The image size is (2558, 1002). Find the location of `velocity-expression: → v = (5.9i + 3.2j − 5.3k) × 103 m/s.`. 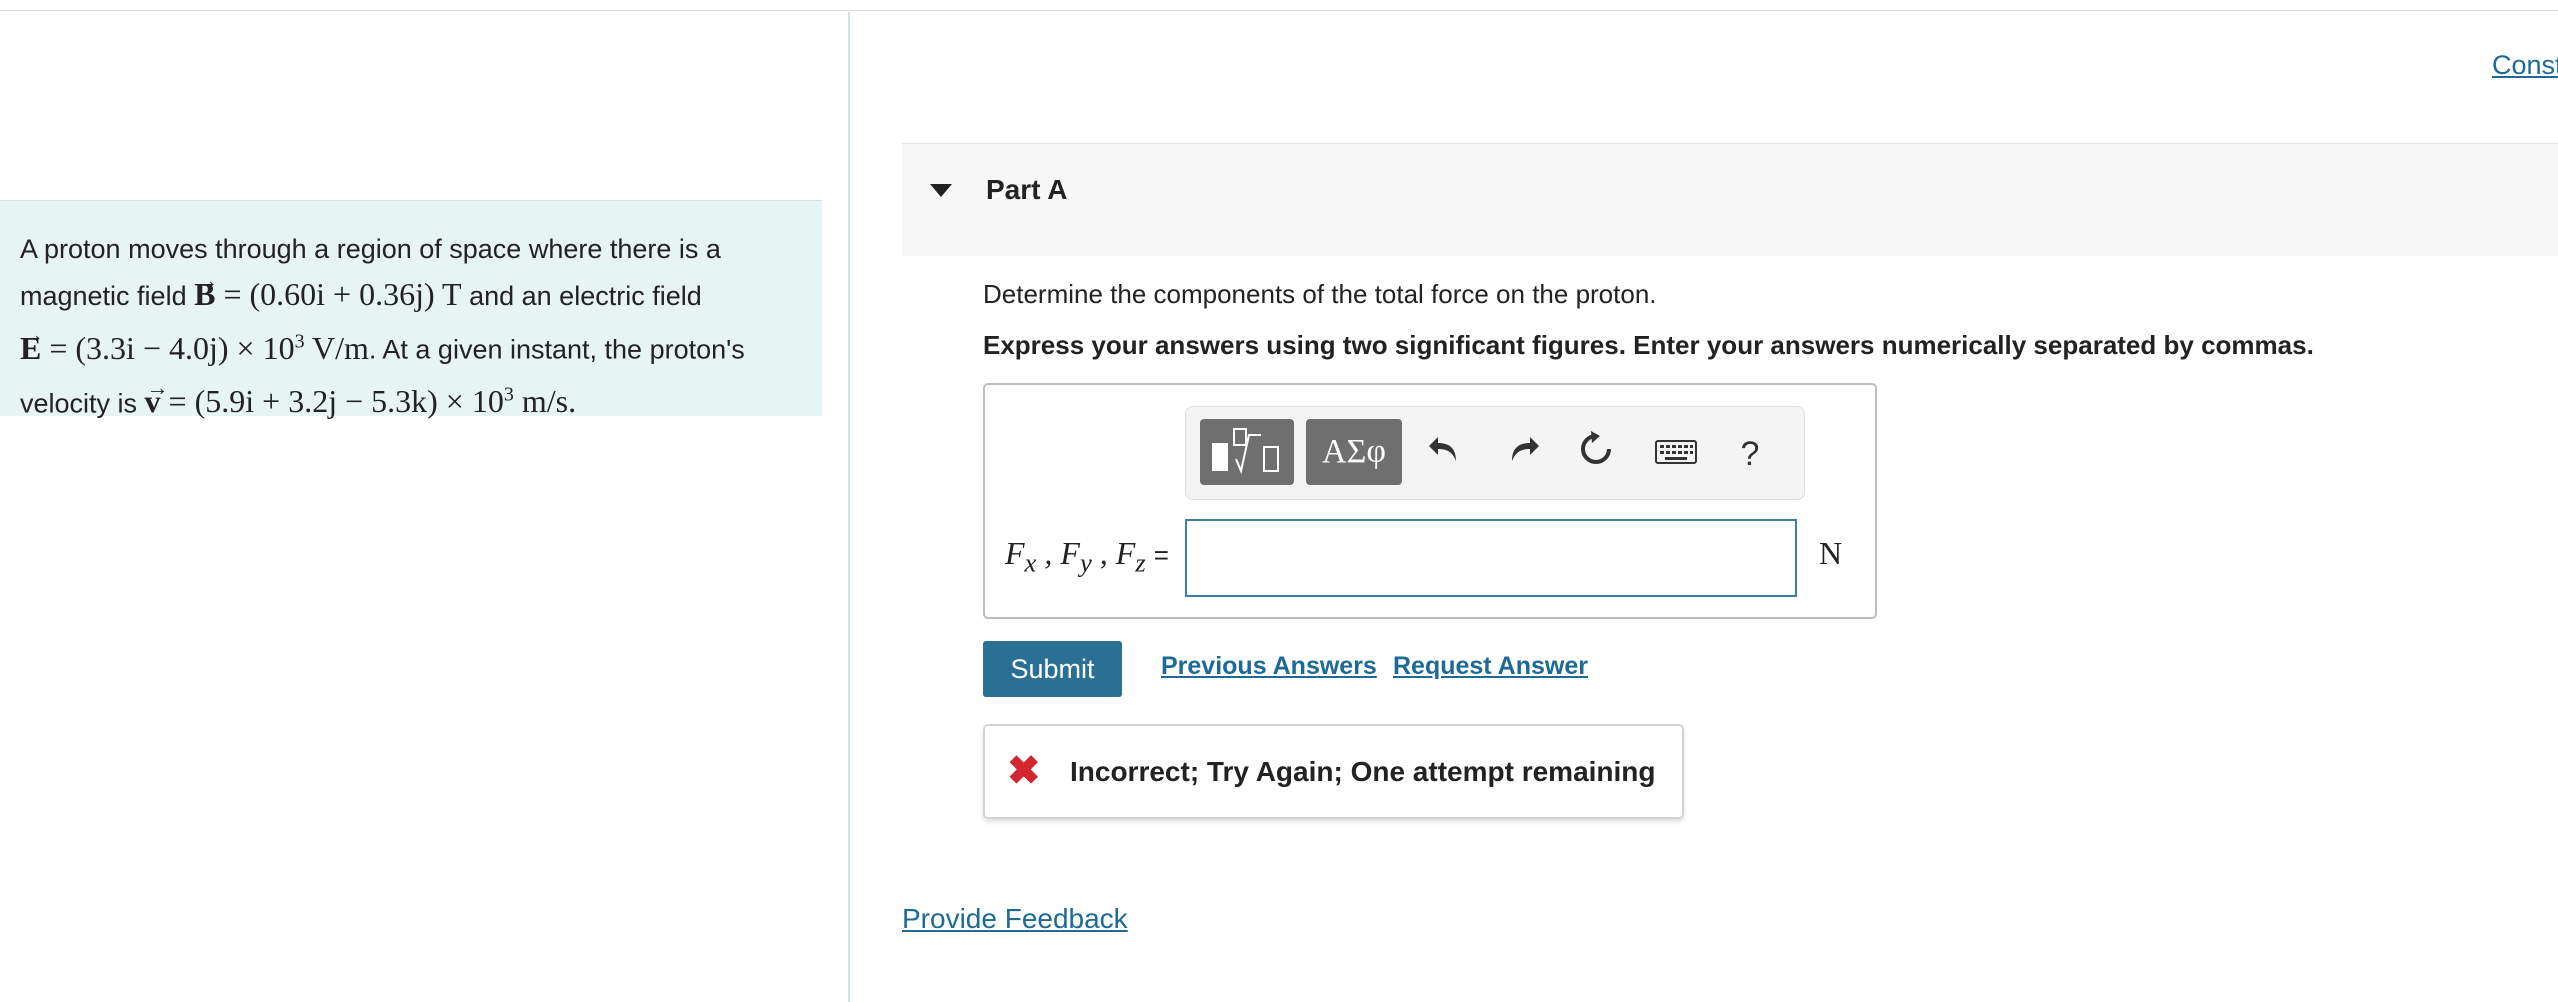

velocity-expression: → v = (5.9i + 3.2j − 5.3k) × 103 m/s. is located at coordinates (360, 397).